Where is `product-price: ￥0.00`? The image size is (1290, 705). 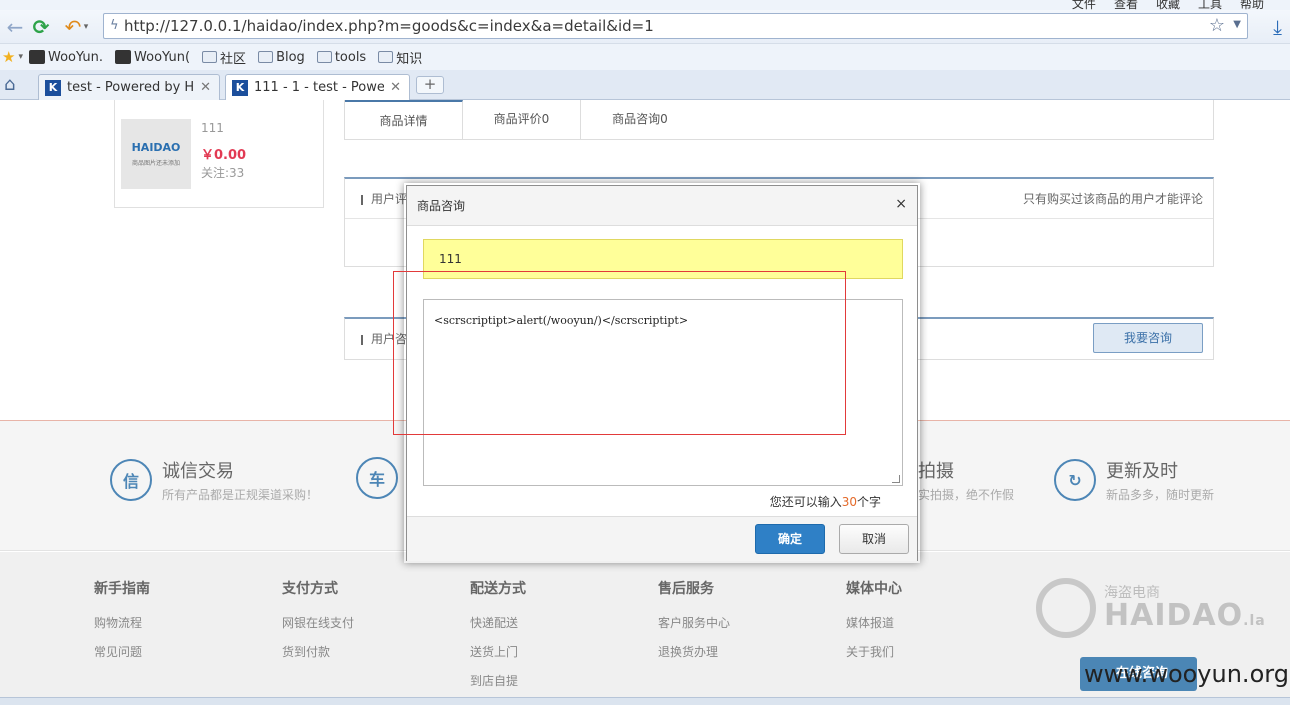
product-price: ￥0.00 is located at coordinates (224, 155).